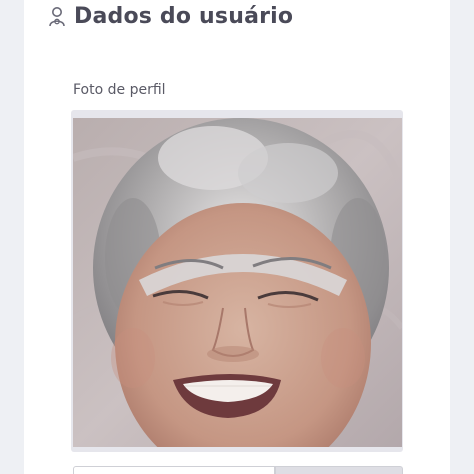 This screenshot has width=474, height=474. What do you see at coordinates (339, 470) in the screenshot?
I see `browse-button` at bounding box center [339, 470].